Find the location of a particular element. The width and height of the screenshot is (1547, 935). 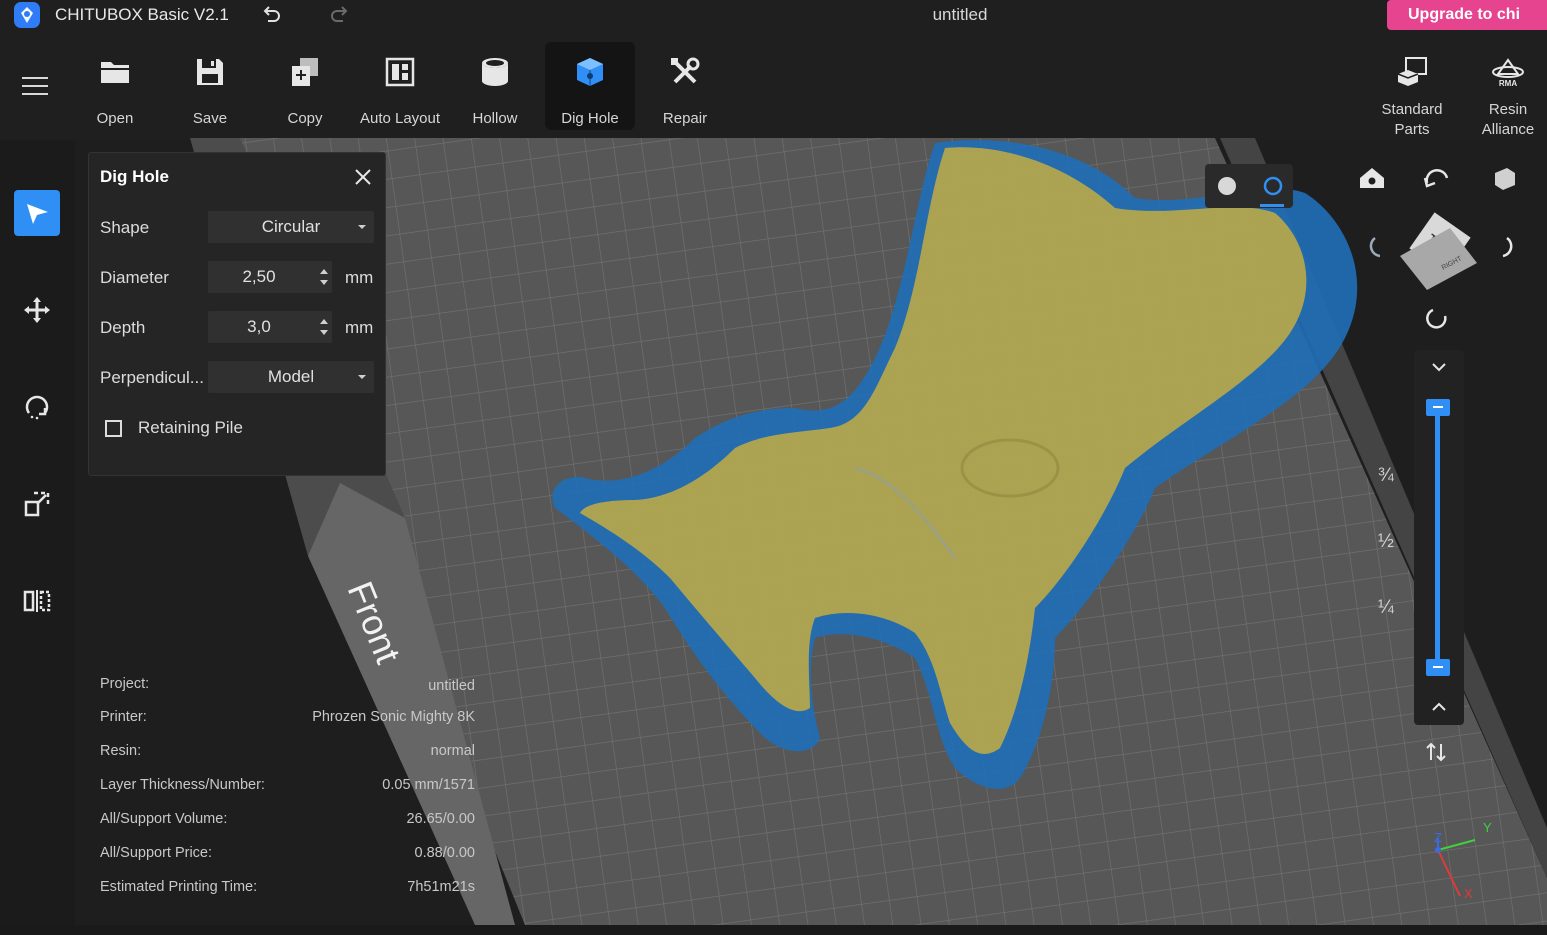

resin-alliance-label-line1: Resin is located at coordinates (1508, 109).